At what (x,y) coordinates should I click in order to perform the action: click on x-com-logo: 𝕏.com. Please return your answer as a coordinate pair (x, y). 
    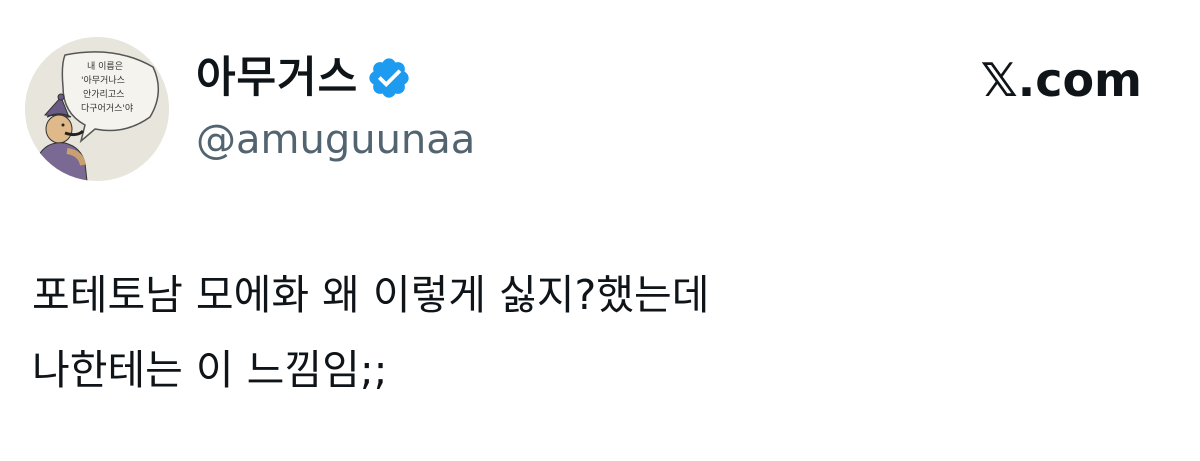
    Looking at the image, I should click on (1061, 80).